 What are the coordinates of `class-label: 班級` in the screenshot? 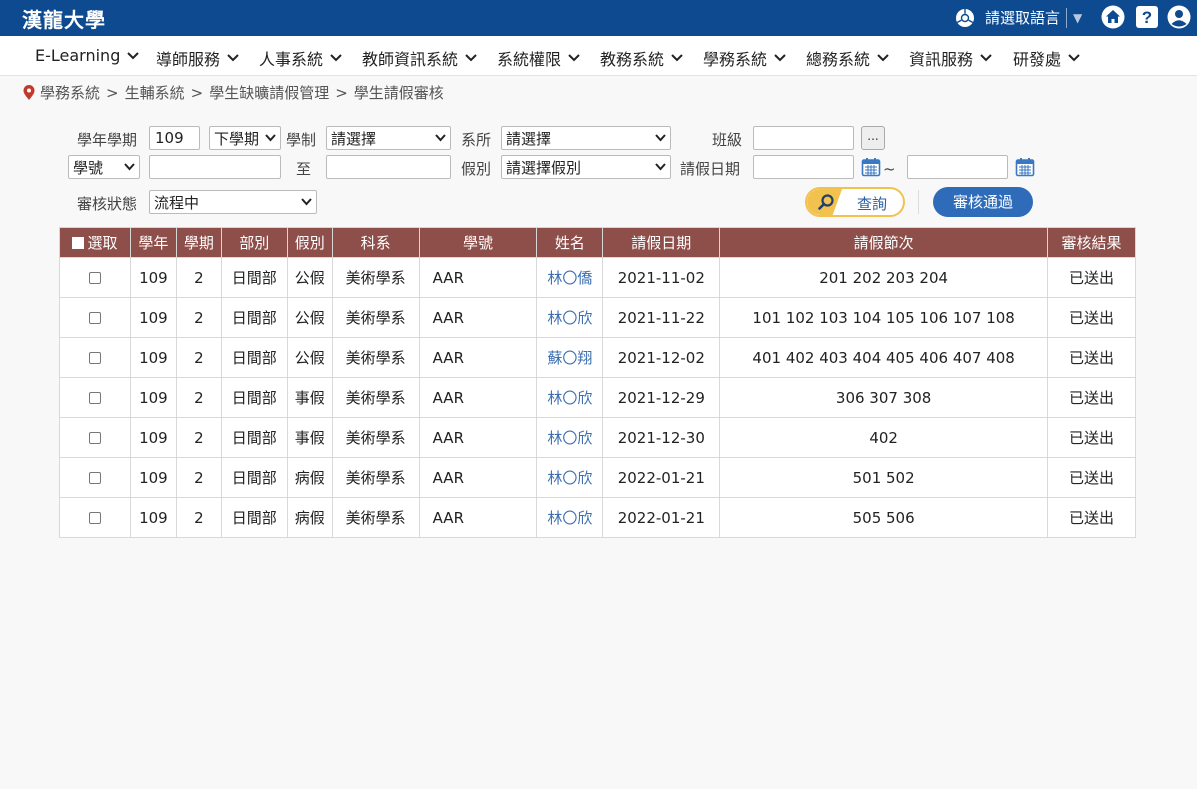 It's located at (727, 140).